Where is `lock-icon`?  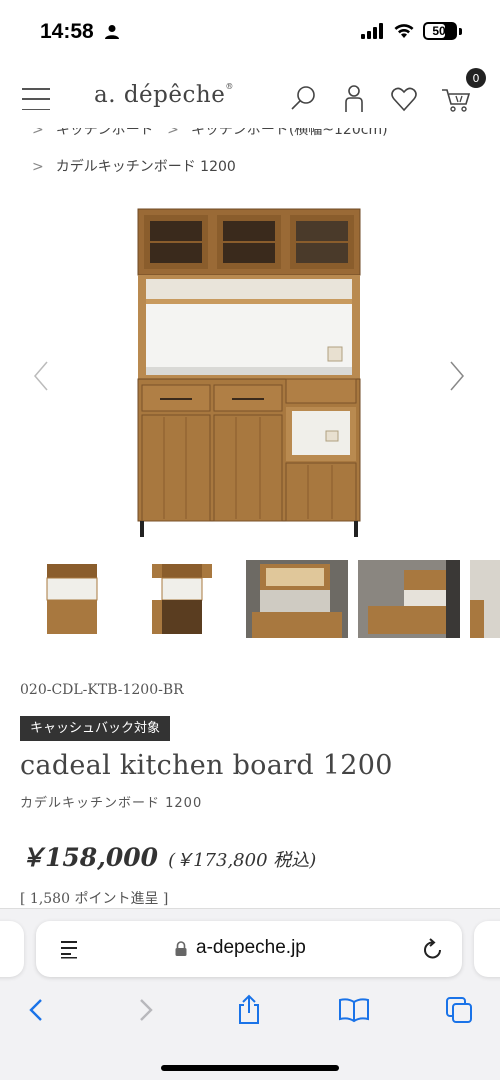
lock-icon is located at coordinates (181, 948).